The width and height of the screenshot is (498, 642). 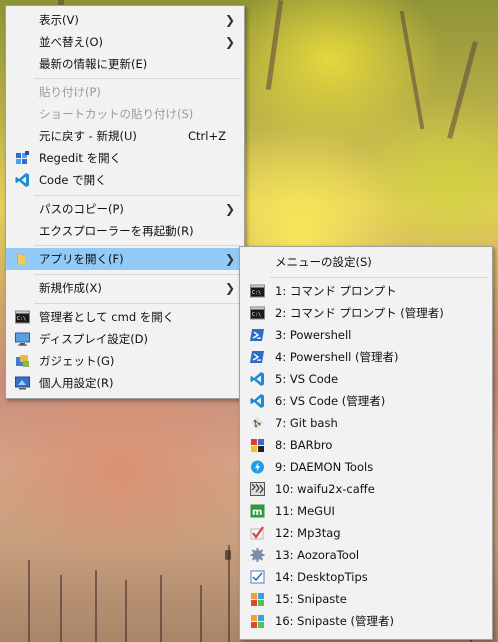 I want to click on gadget-icon, so click(x=22, y=361).